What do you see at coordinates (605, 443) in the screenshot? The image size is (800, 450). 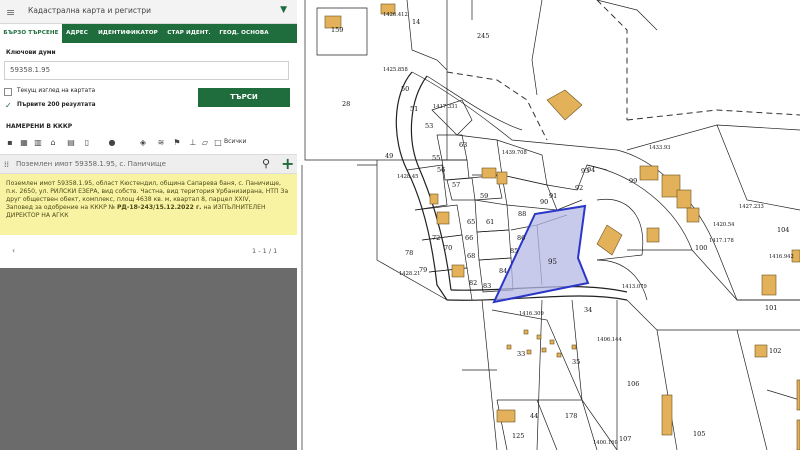 I see `point-label: 1400.160` at bounding box center [605, 443].